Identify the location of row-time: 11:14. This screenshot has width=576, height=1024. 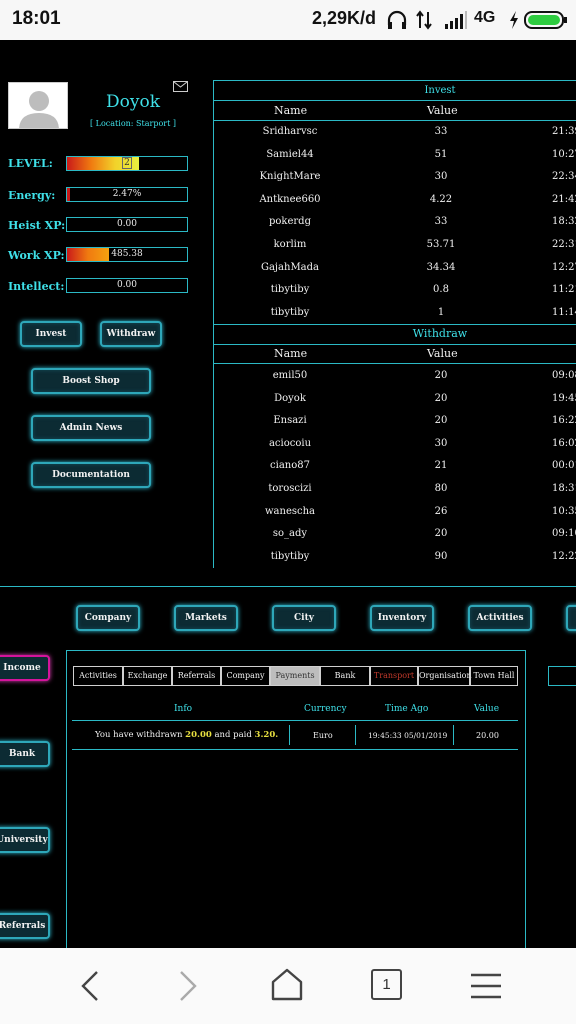
(564, 312).